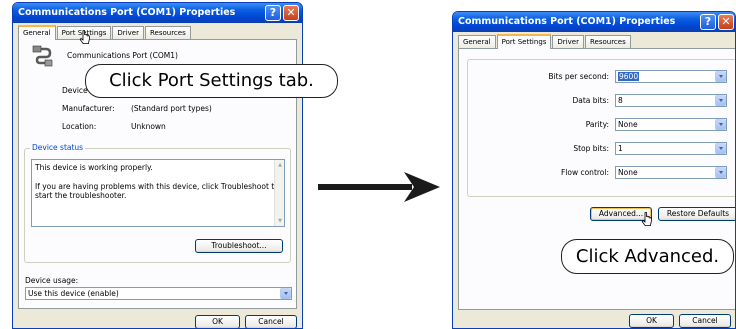  What do you see at coordinates (171, 108) in the screenshot?
I see `manufacturer-value: (Standard port types)` at bounding box center [171, 108].